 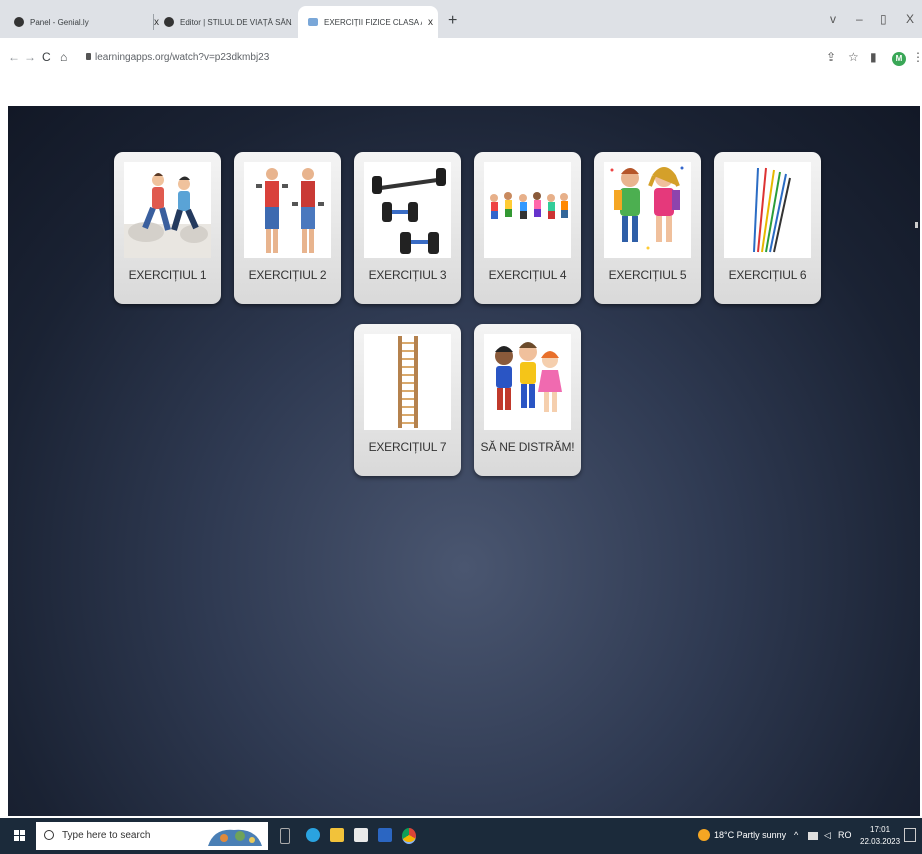 I want to click on exercise-card-5: EXERCIȚIUL 5, so click(x=647, y=228).